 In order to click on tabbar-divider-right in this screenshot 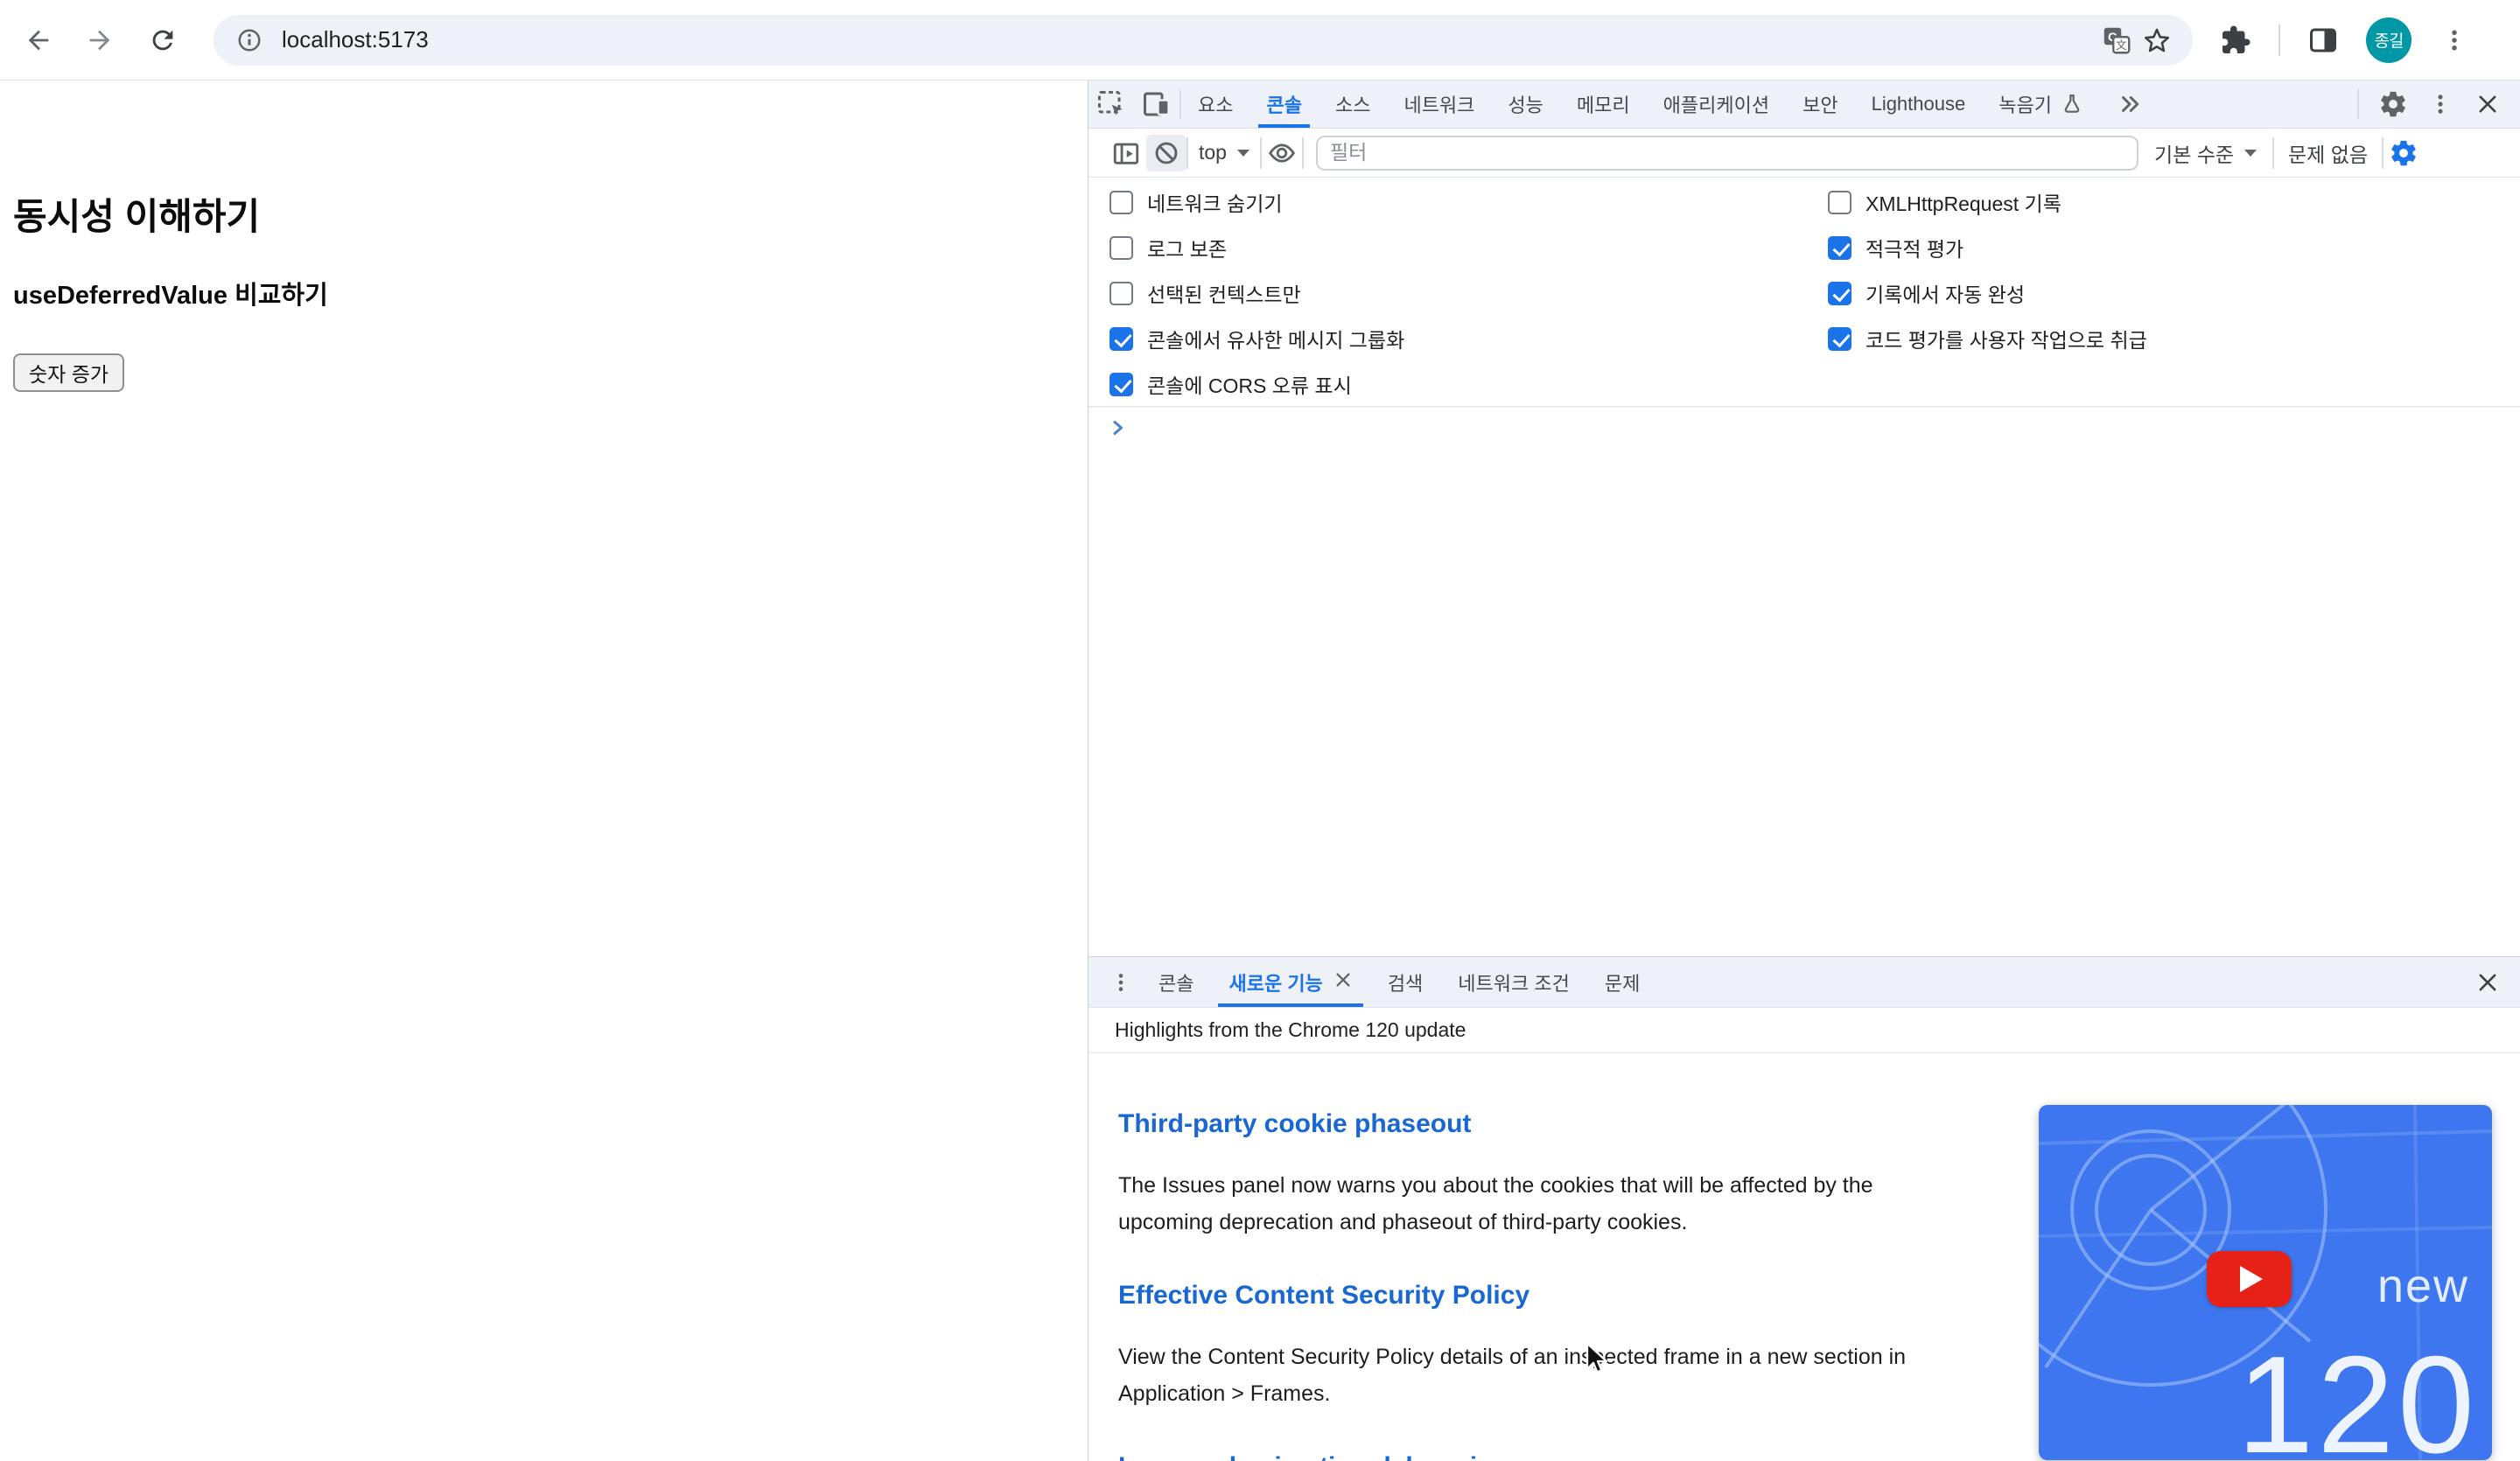, I will do `click(2358, 104)`.